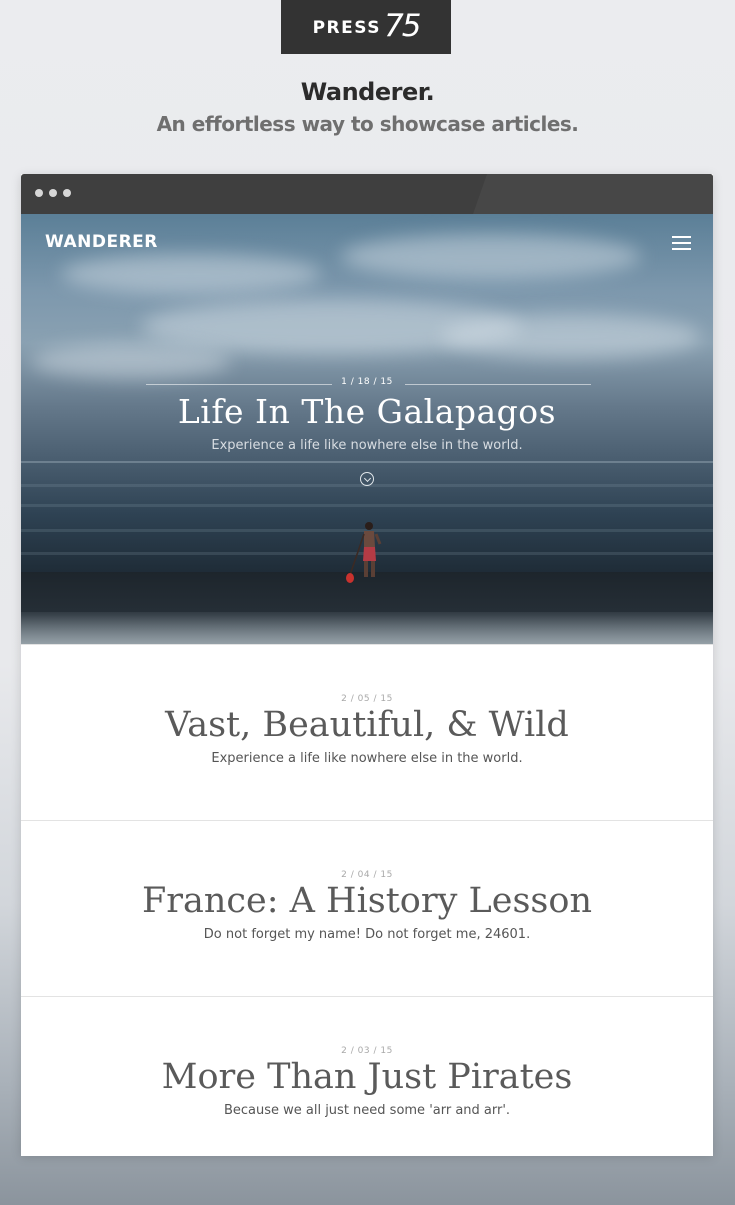 This screenshot has height=1205, width=735. I want to click on promo-title: Wanderer., so click(367, 92).